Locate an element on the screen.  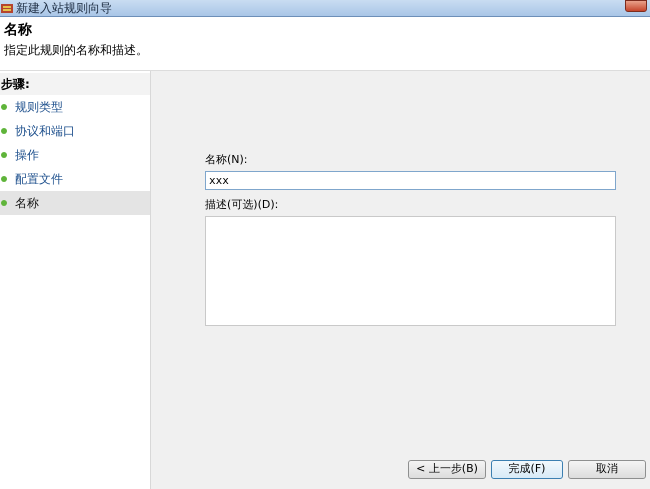
dialog-button: 完成(F) is located at coordinates (527, 469).